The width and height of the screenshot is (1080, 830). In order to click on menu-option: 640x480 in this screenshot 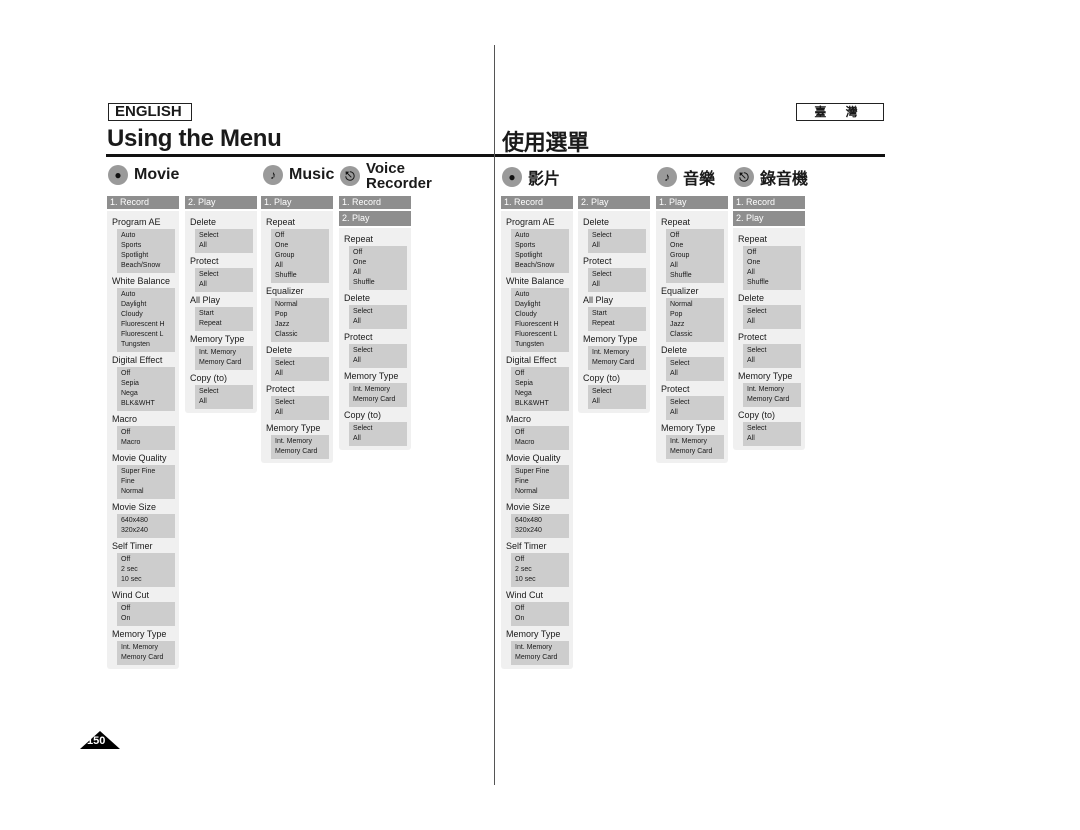, I will do `click(528, 520)`.